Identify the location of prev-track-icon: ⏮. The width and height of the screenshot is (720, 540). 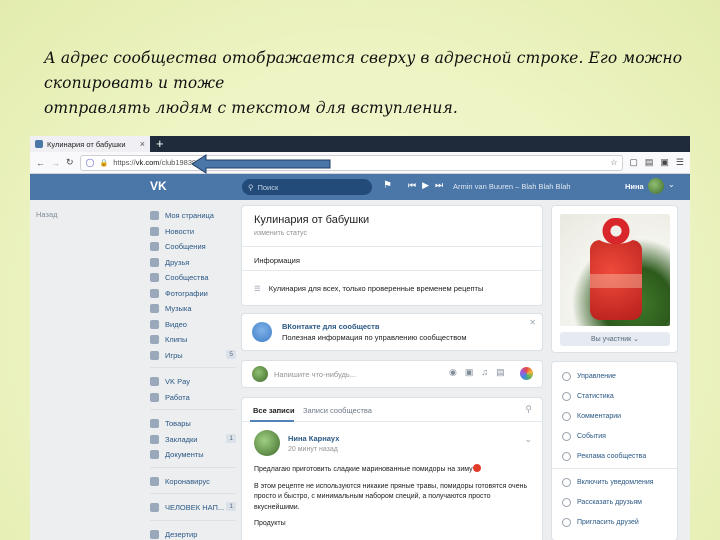
(412, 185).